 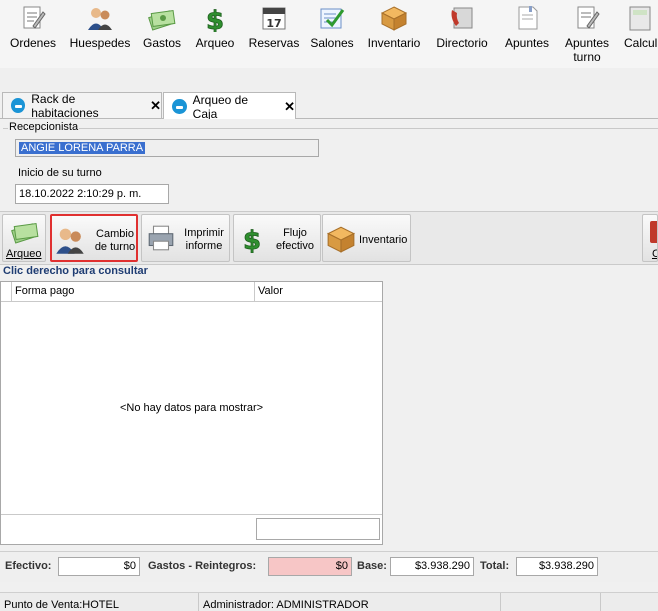 I want to click on phone-icon, so click(x=462, y=18).